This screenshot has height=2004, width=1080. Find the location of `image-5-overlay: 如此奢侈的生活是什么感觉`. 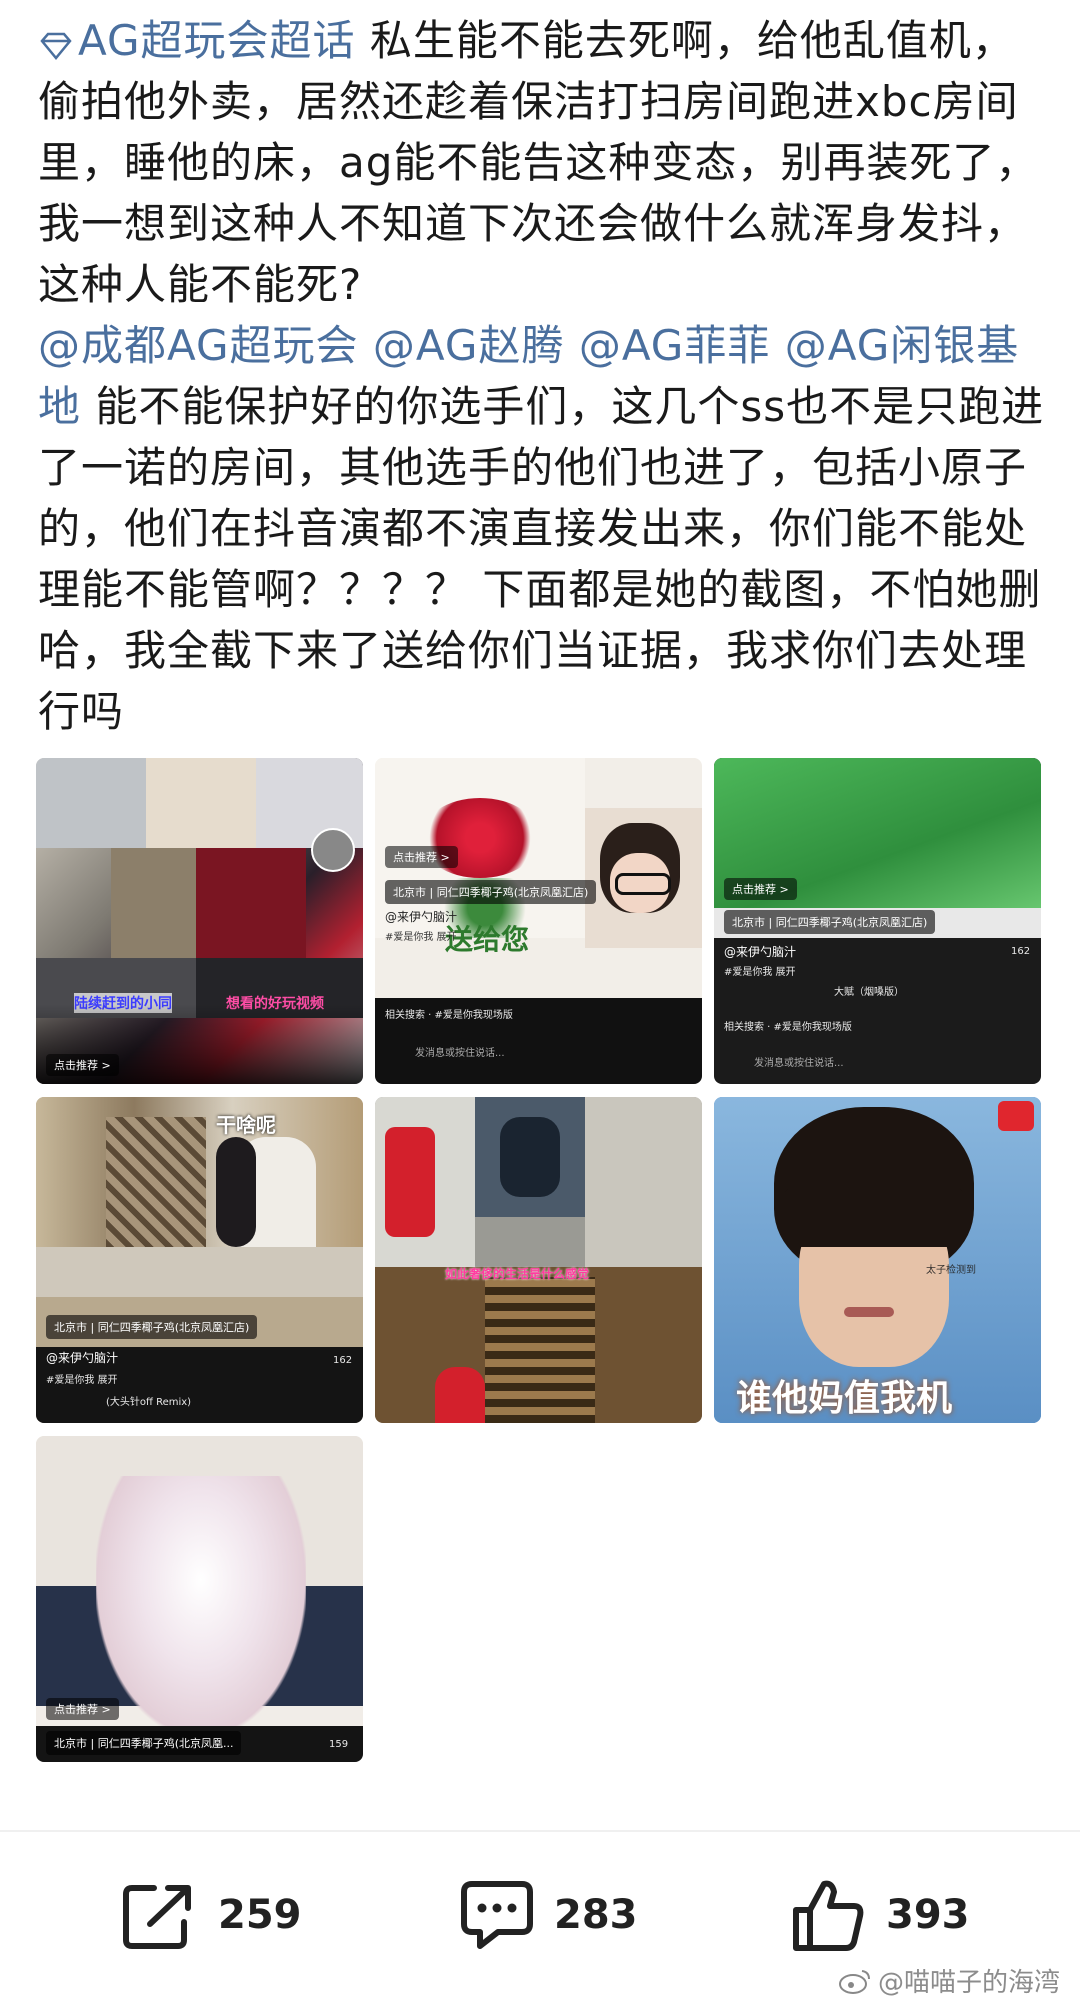

image-5-overlay: 如此奢侈的生活是什么感觉 is located at coordinates (517, 1274).